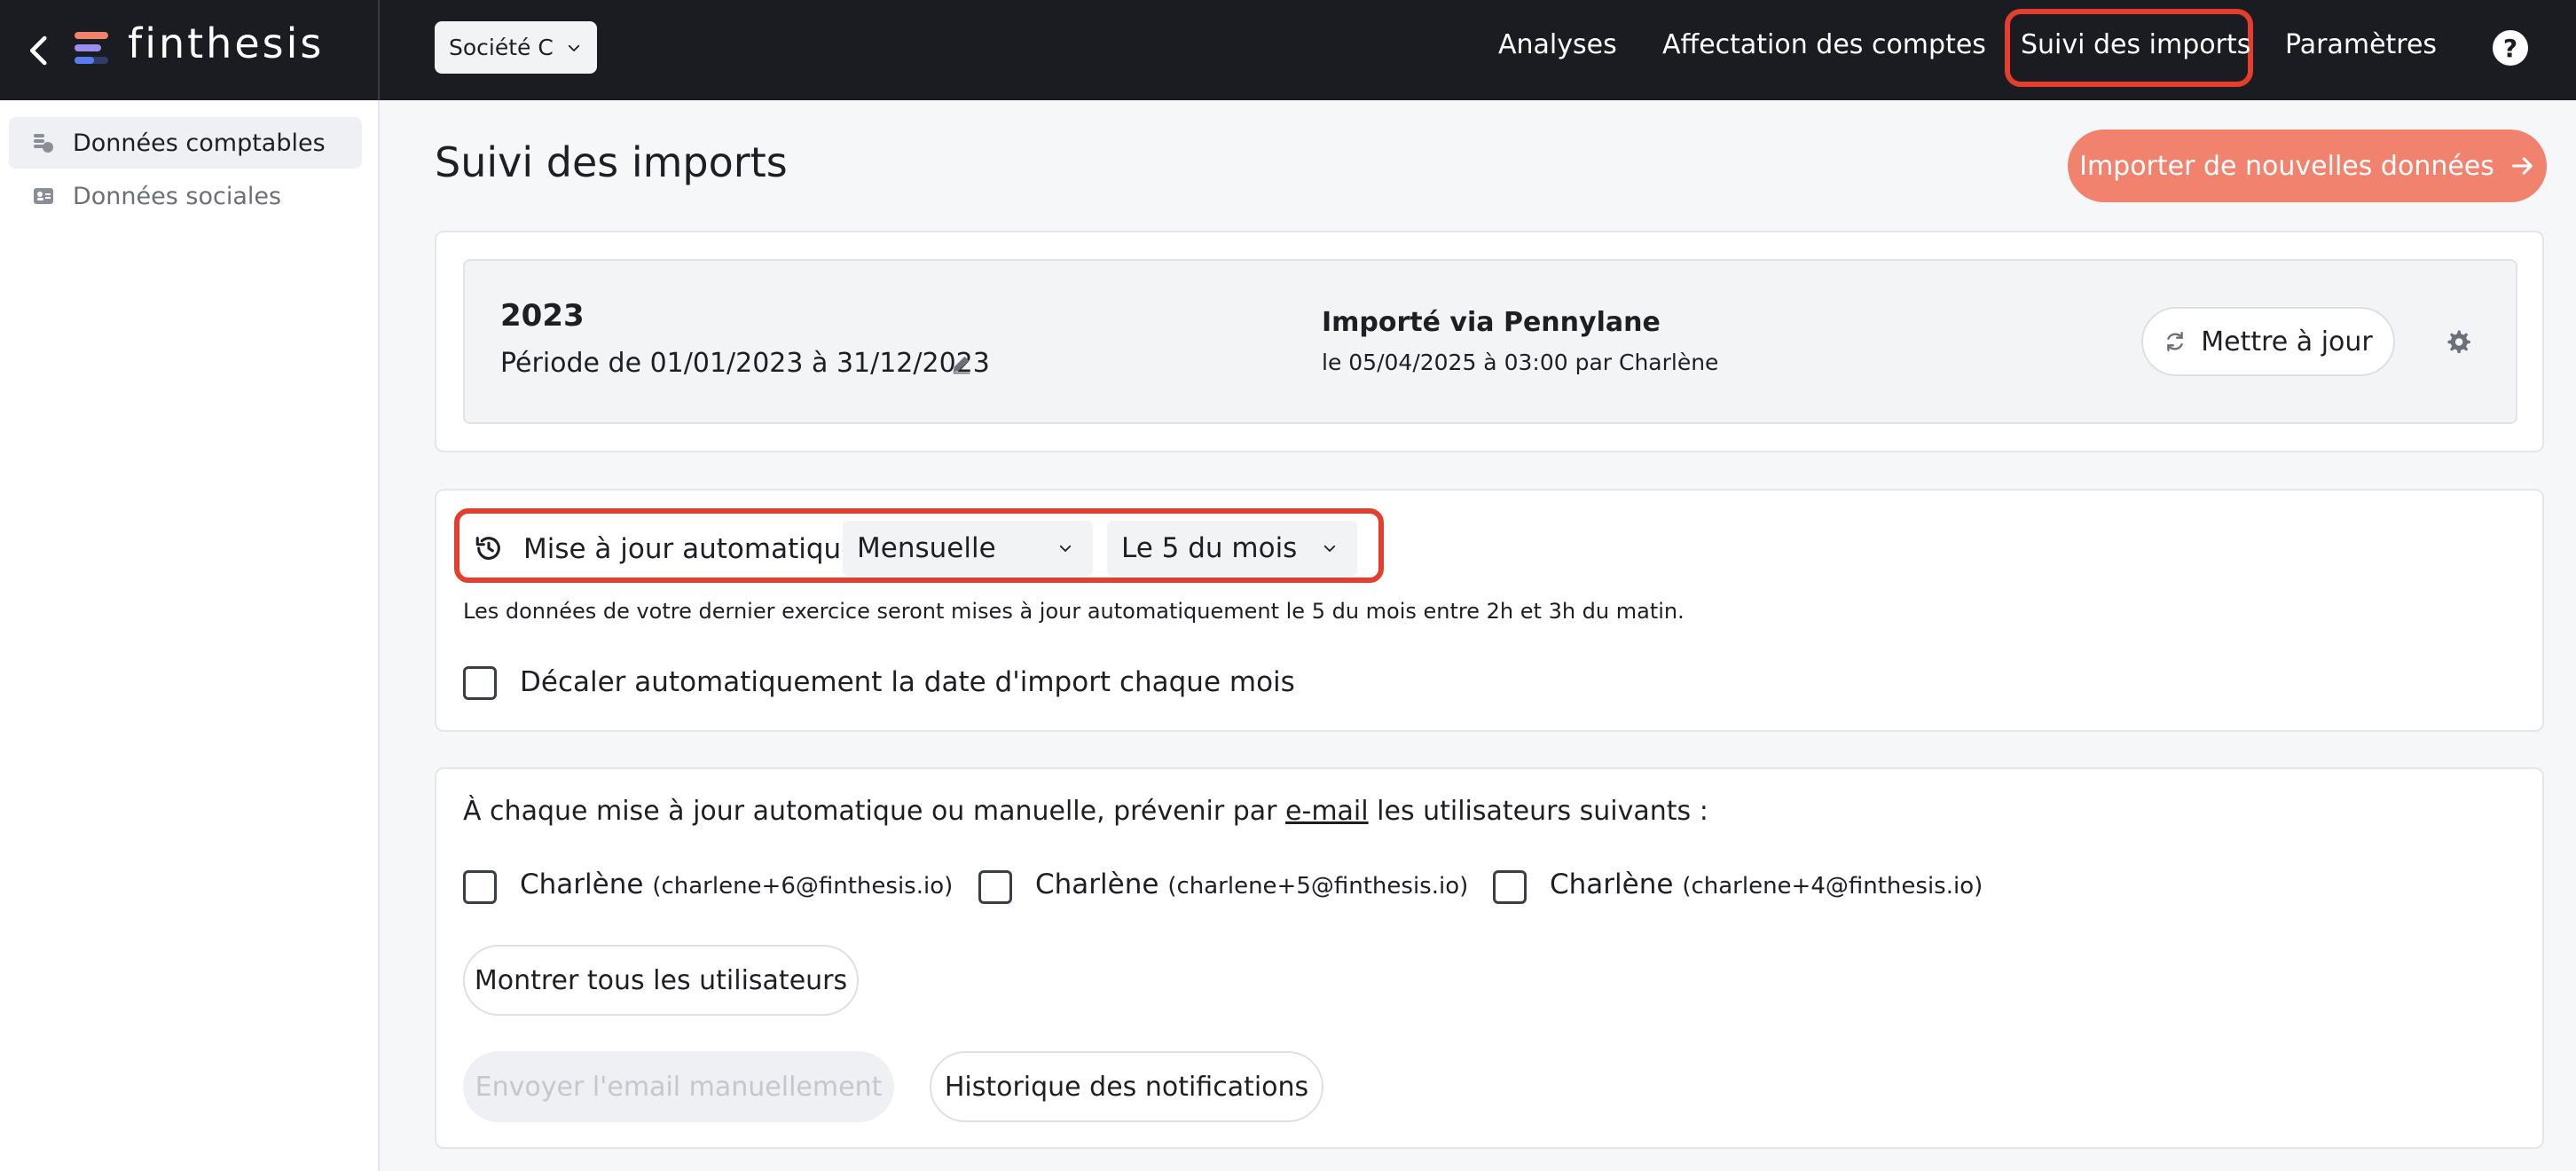  Describe the element at coordinates (661, 980) in the screenshot. I see `show-all-users-button: Montrer tous les utilisateurs` at that location.